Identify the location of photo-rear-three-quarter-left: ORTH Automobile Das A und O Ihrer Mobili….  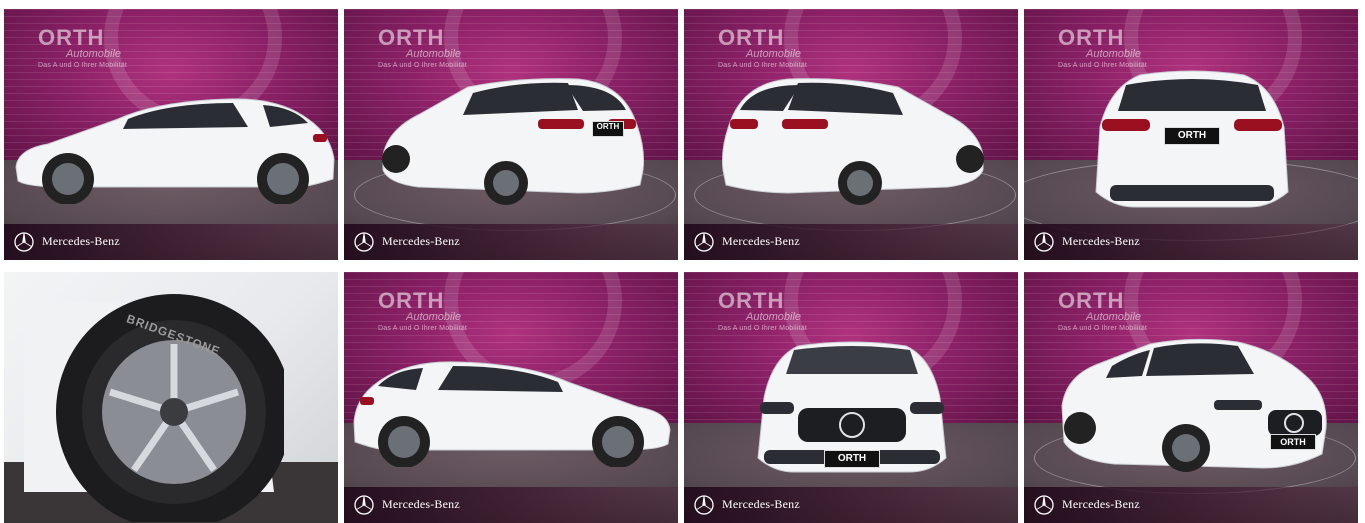
(511, 134).